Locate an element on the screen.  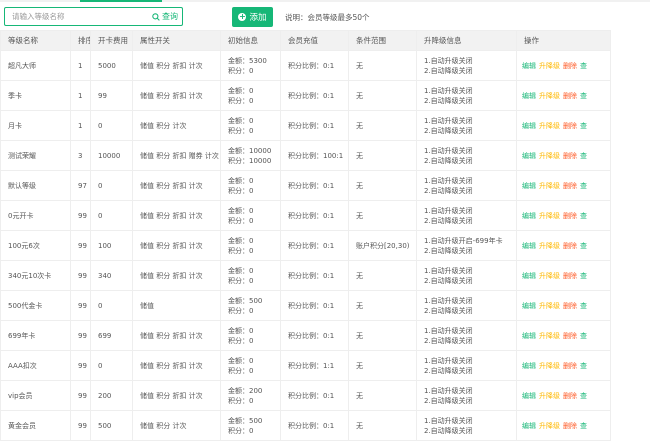
column-header: 开卡费用 is located at coordinates (112, 41).